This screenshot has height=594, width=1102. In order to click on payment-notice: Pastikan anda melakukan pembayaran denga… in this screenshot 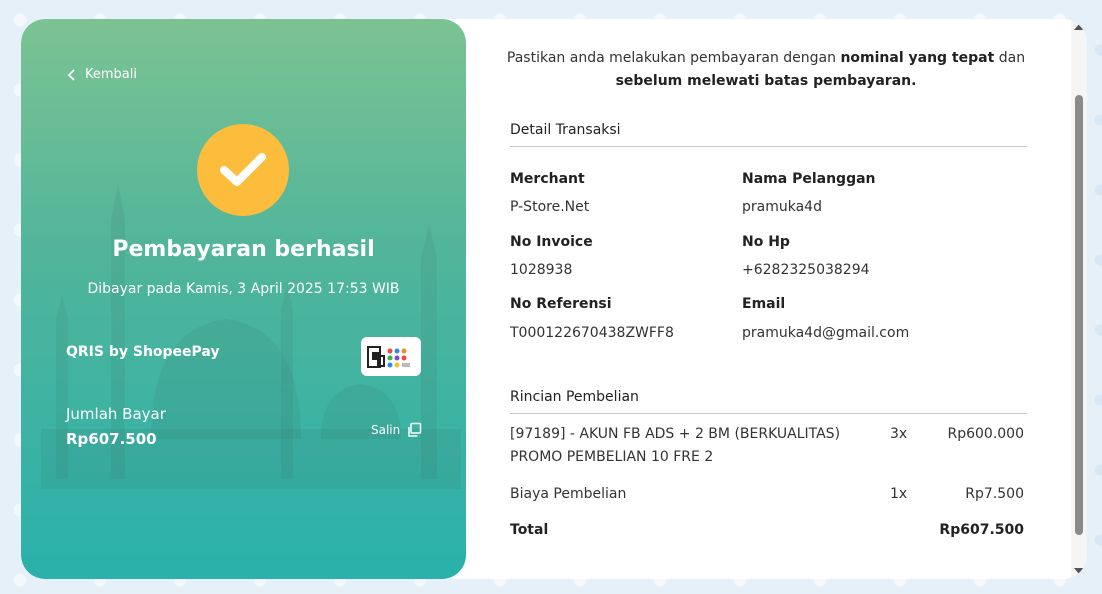, I will do `click(766, 70)`.